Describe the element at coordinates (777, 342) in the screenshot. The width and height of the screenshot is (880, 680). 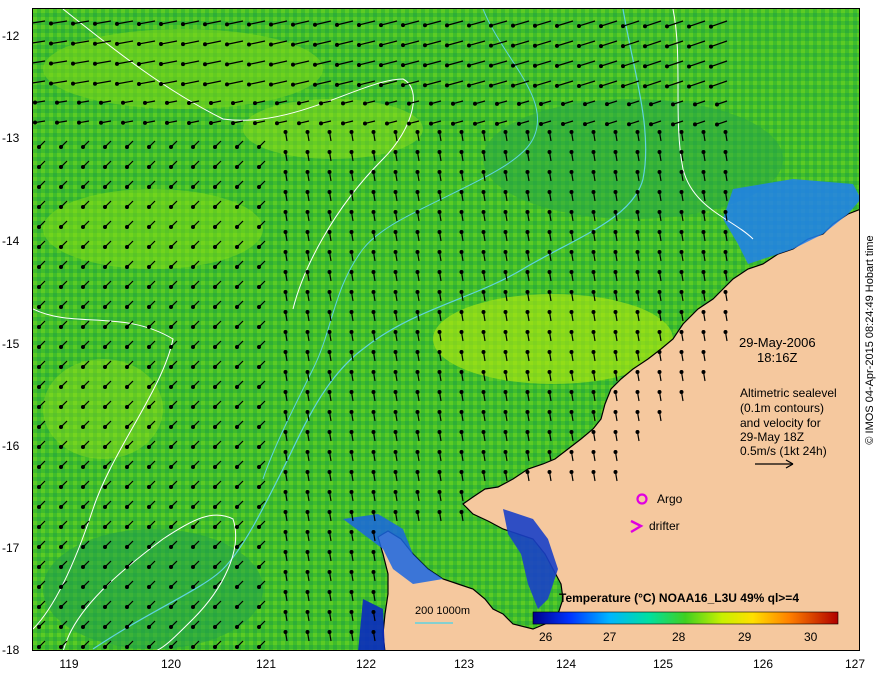
I see `date-label: 29-May-2006` at that location.